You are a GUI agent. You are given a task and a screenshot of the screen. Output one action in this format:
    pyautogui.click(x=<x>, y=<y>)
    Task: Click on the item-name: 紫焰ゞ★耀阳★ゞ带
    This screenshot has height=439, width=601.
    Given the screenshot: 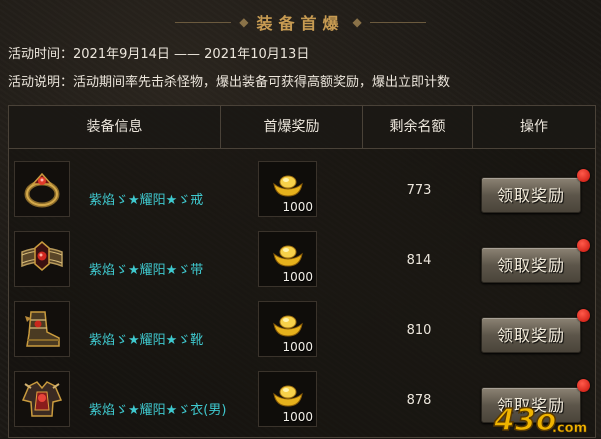 What is the action you would take?
    pyautogui.click(x=146, y=268)
    